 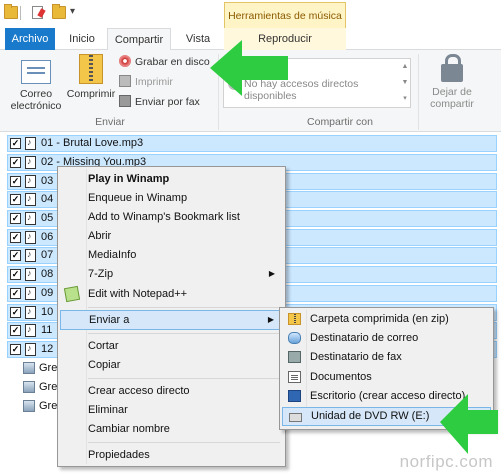 I want to click on new-folder-icon, so click(x=59, y=11).